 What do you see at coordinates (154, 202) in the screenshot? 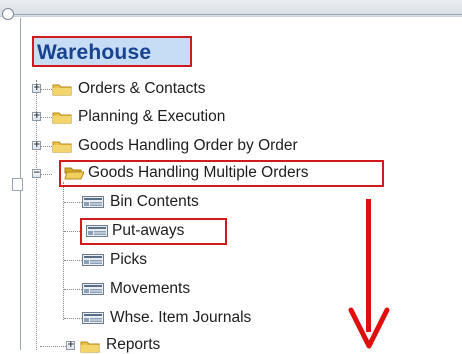
I see `tree-item-bin-contents: Bin Contents` at bounding box center [154, 202].